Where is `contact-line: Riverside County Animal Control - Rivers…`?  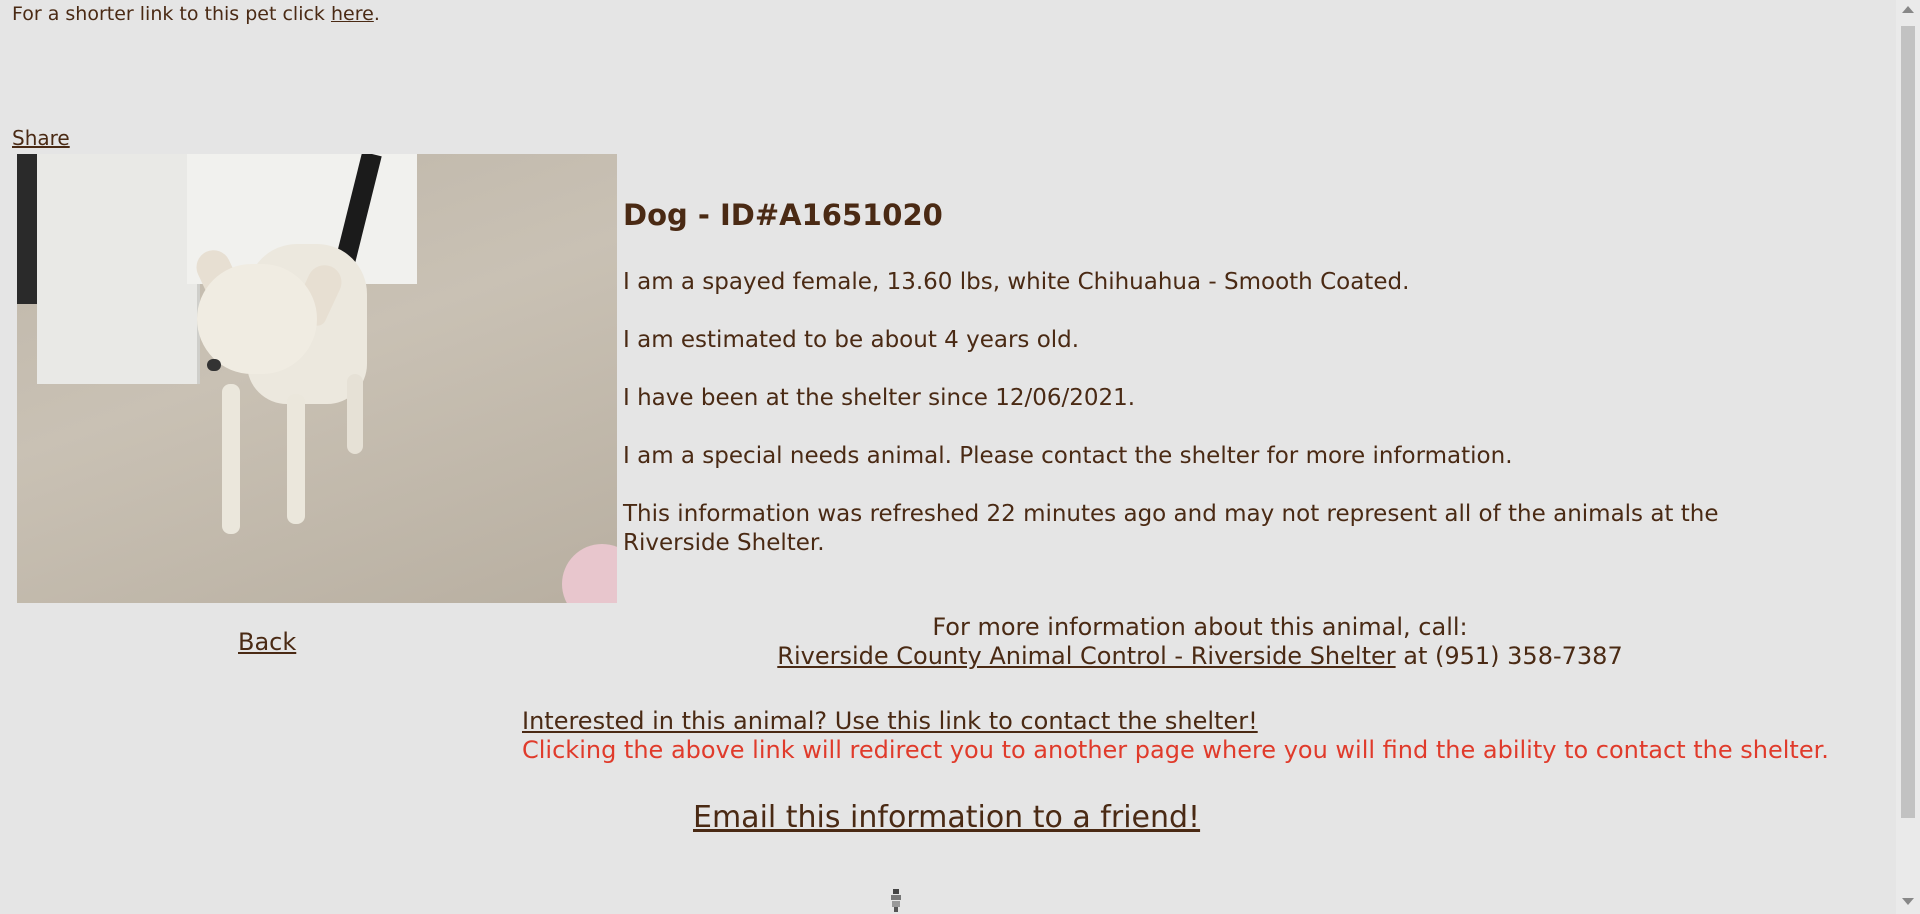
contact-line: Riverside County Animal Control - Rivers… is located at coordinates (960, 656).